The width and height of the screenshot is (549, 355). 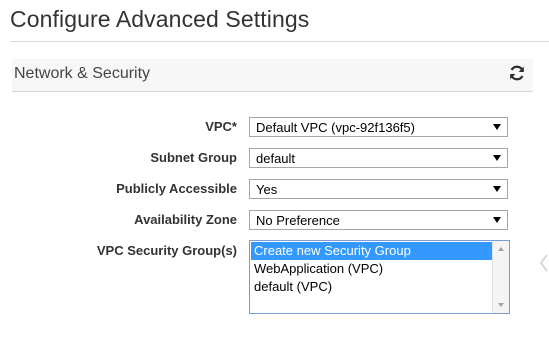 I want to click on security-group-option: WebApplication (VPC), so click(x=371, y=269).